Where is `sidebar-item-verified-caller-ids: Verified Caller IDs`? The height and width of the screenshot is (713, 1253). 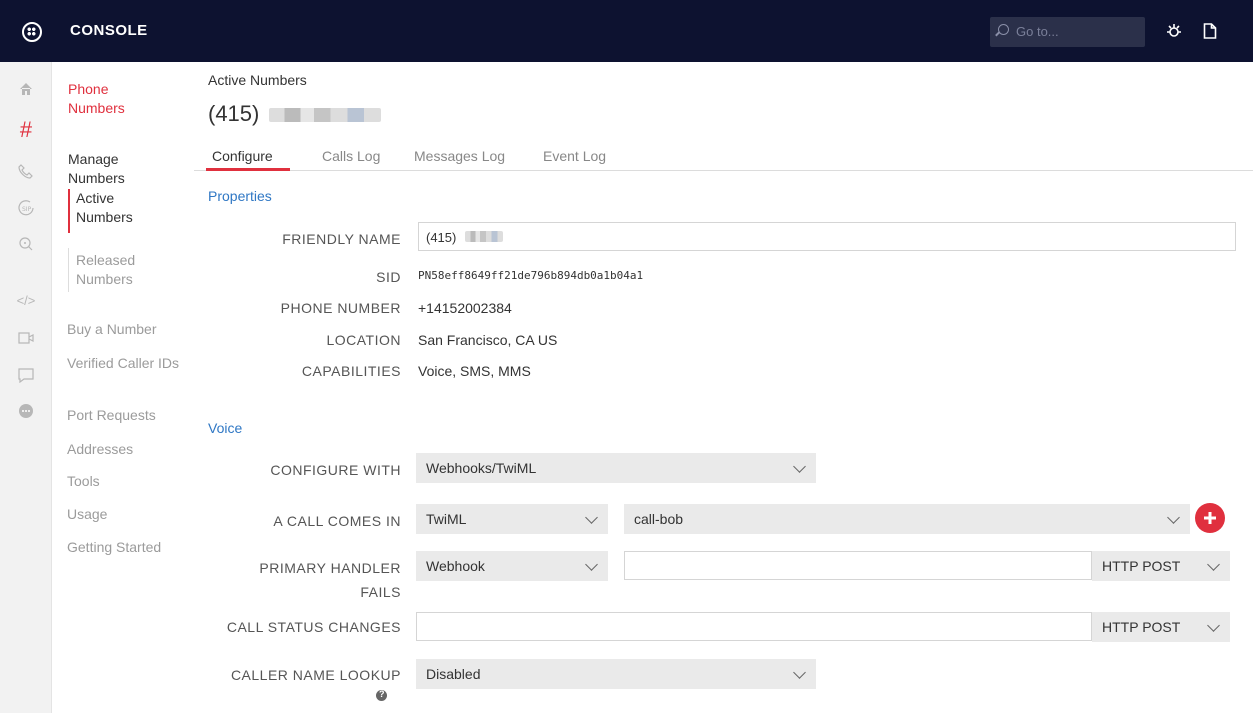 sidebar-item-verified-caller-ids: Verified Caller IDs is located at coordinates (124, 363).